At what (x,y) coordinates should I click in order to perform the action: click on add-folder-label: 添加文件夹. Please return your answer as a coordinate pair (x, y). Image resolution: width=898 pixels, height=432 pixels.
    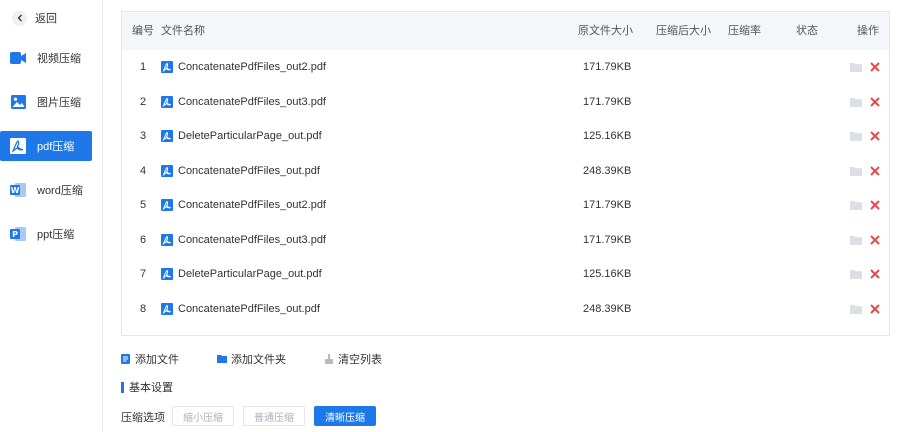
    Looking at the image, I should click on (258, 360).